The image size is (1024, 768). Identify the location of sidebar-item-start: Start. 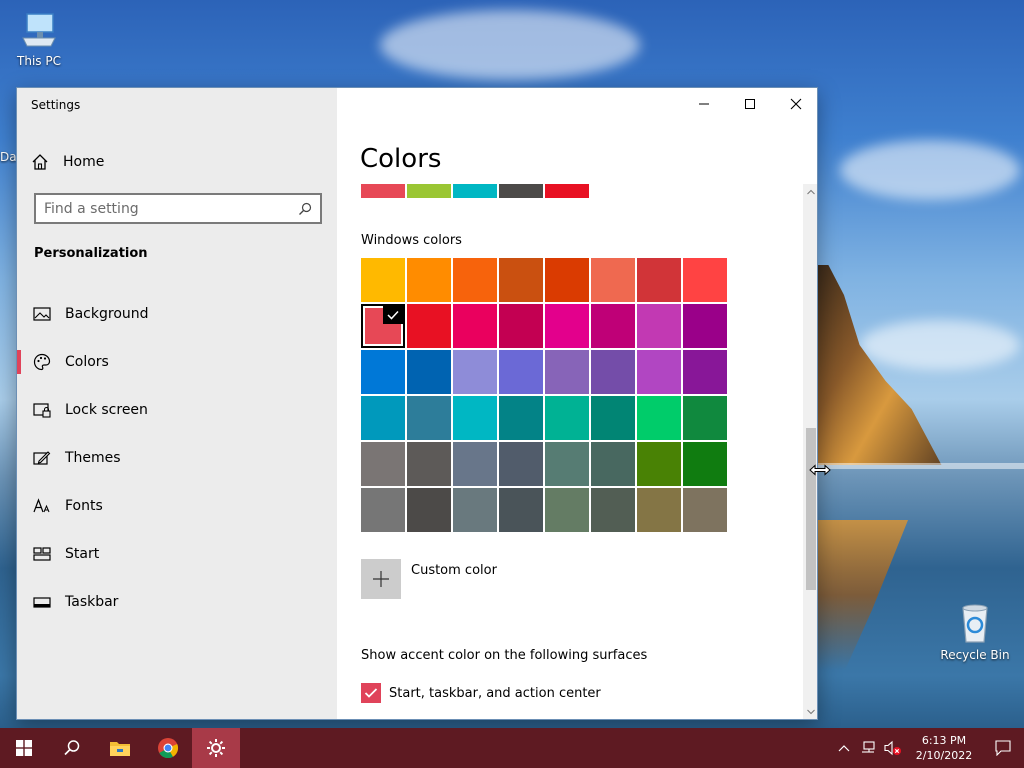
(177, 554).